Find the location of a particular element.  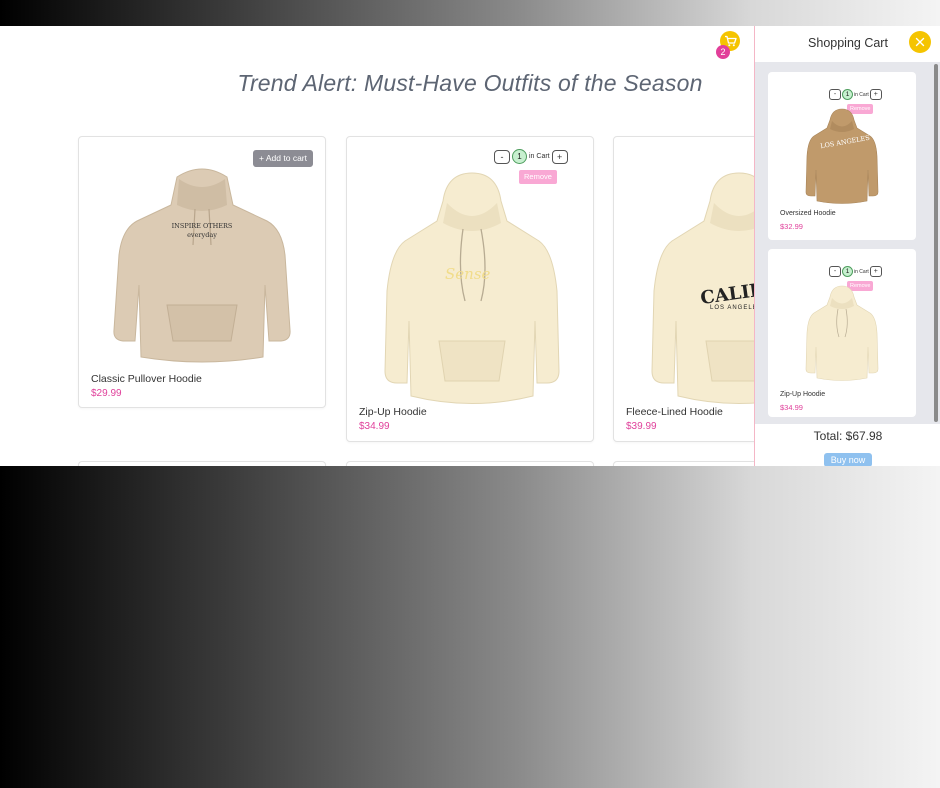

cart-count-badge: 2 is located at coordinates (723, 52).